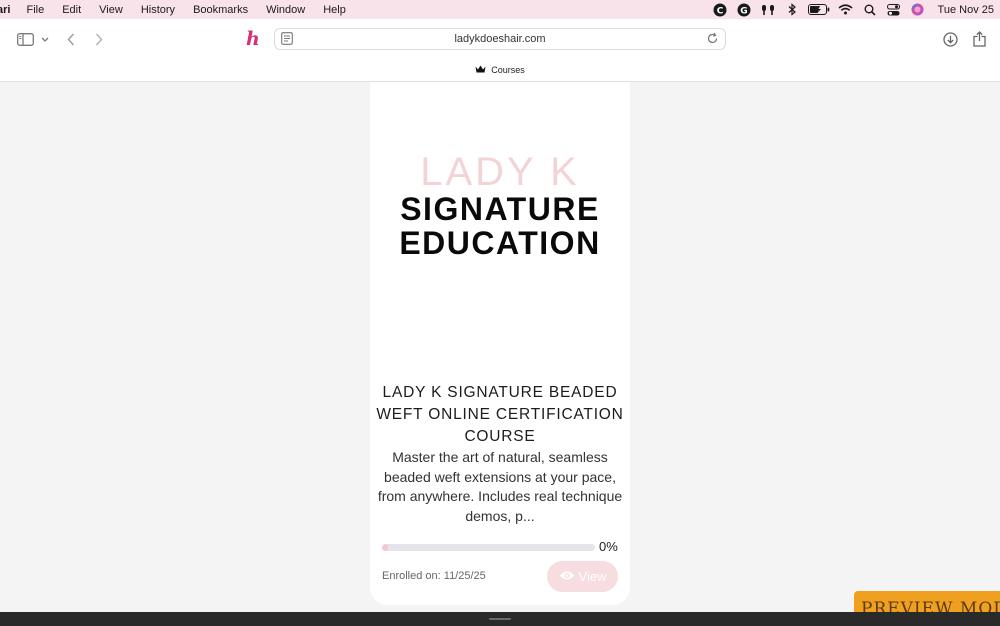 The image size is (1000, 626). I want to click on menu-edit: Edit, so click(71, 10).